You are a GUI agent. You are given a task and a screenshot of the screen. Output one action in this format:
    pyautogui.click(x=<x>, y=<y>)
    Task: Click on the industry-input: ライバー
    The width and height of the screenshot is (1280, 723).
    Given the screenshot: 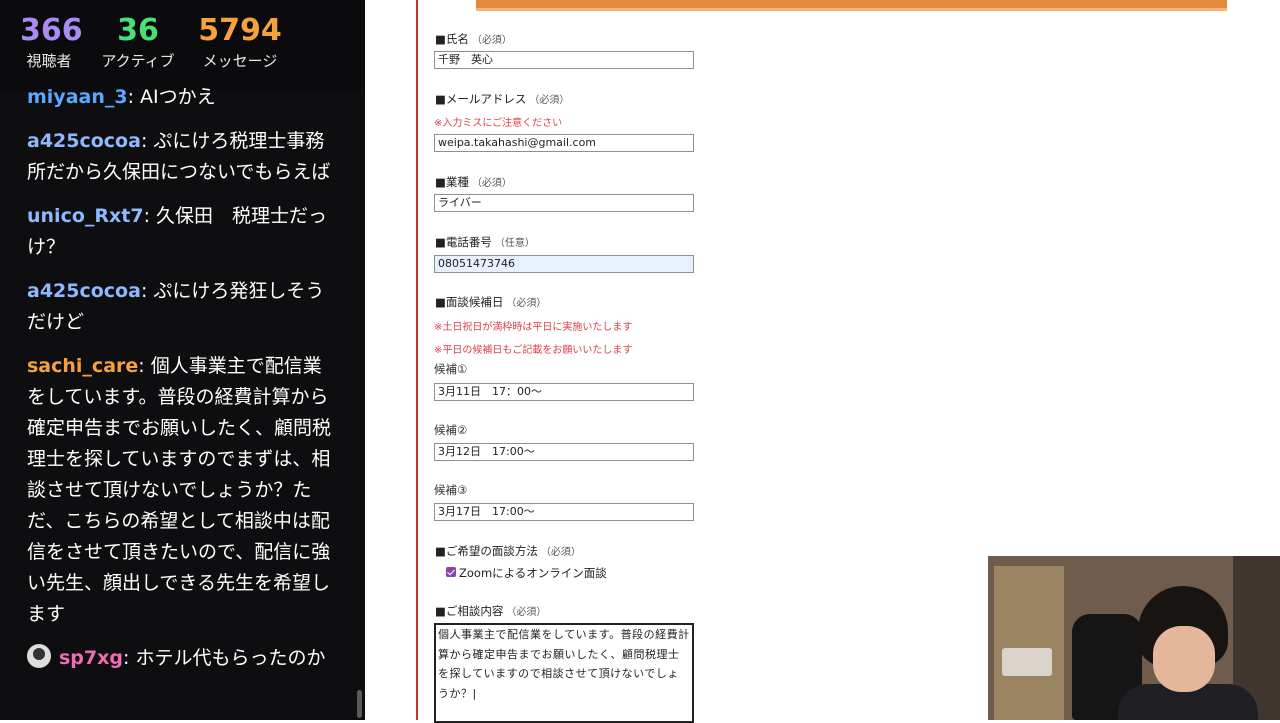 What is the action you would take?
    pyautogui.click(x=564, y=203)
    